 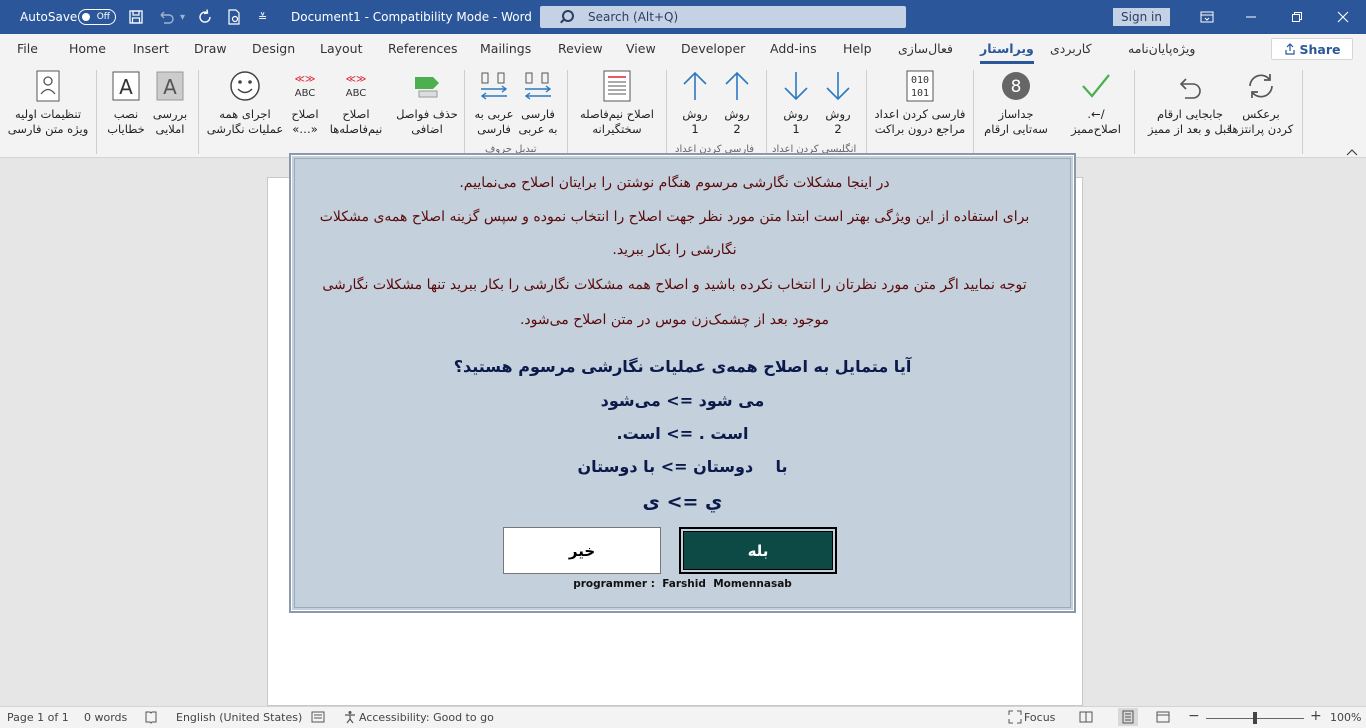 What do you see at coordinates (1096, 111) in the screenshot?
I see `fix-decimal-button: /←. اصلاح‌ممیز` at bounding box center [1096, 111].